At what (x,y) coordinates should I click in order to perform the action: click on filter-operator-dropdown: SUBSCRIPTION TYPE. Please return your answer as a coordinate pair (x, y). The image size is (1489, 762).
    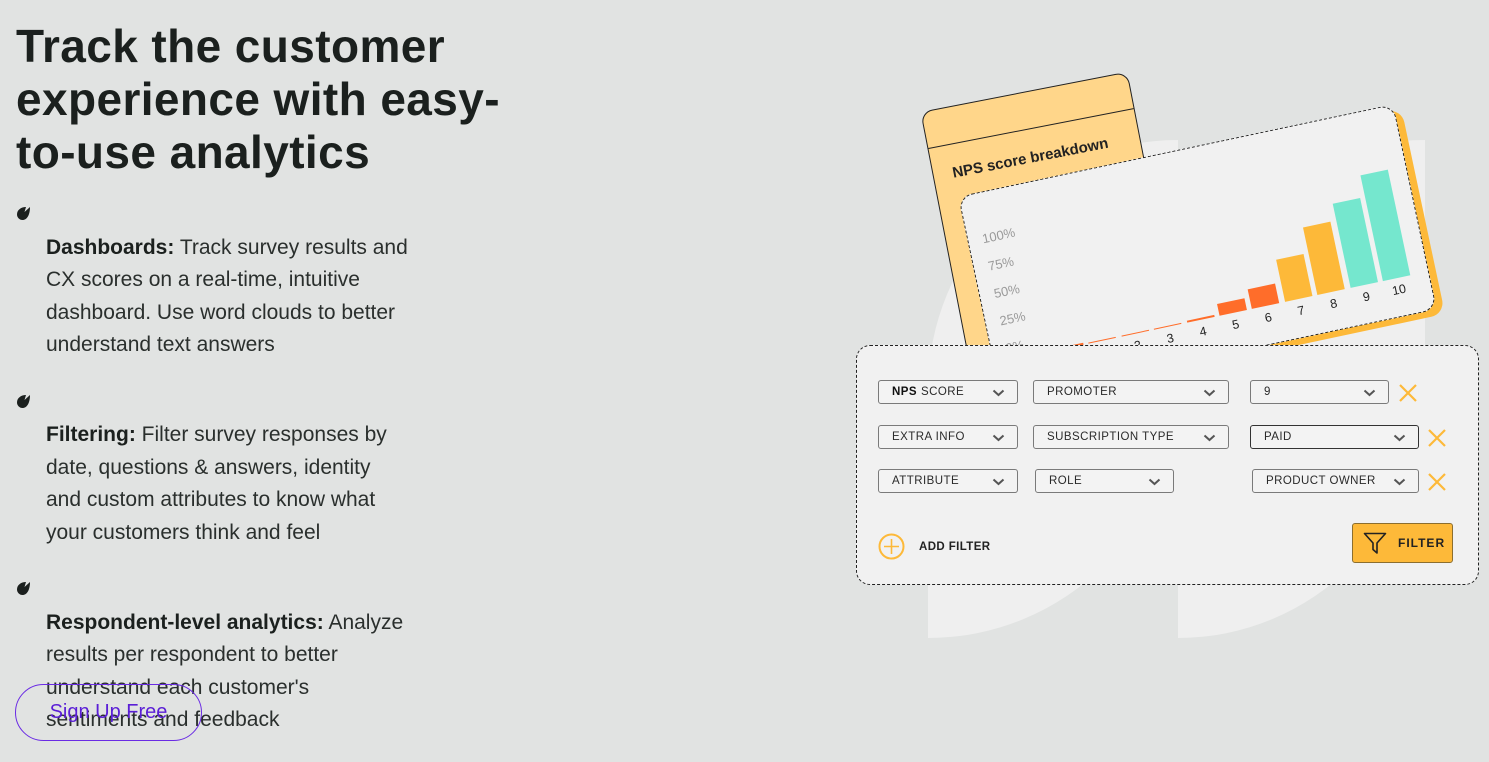
    Looking at the image, I should click on (1131, 437).